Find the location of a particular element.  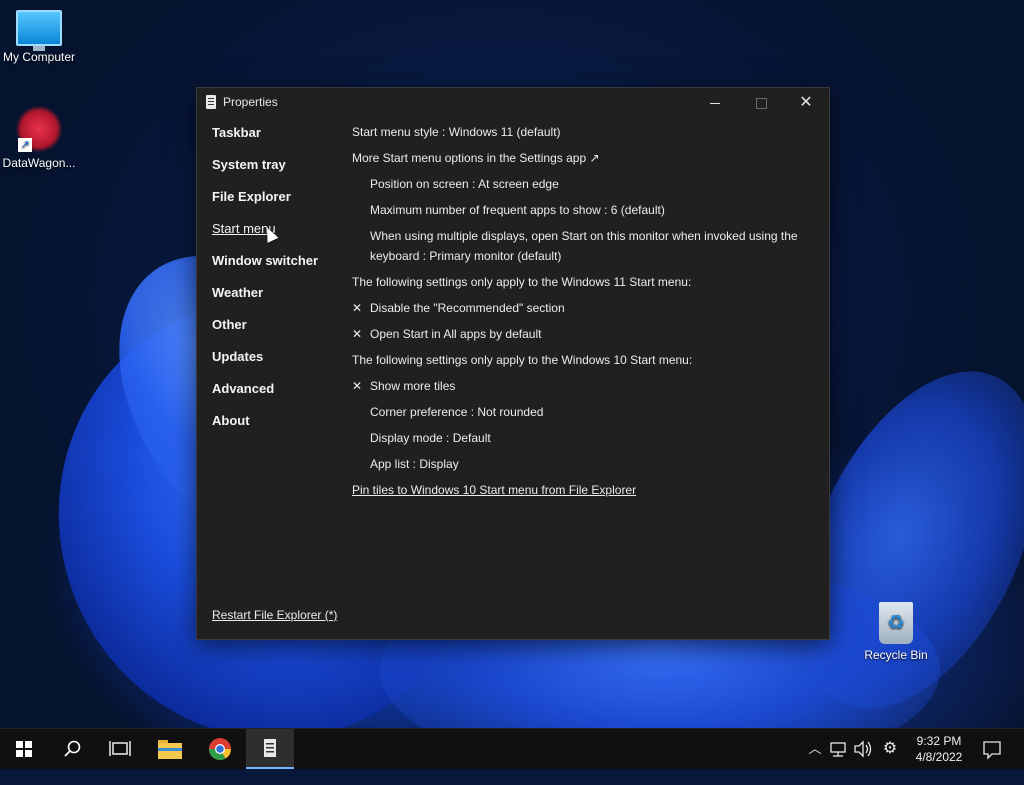

search-icon is located at coordinates (72, 748).